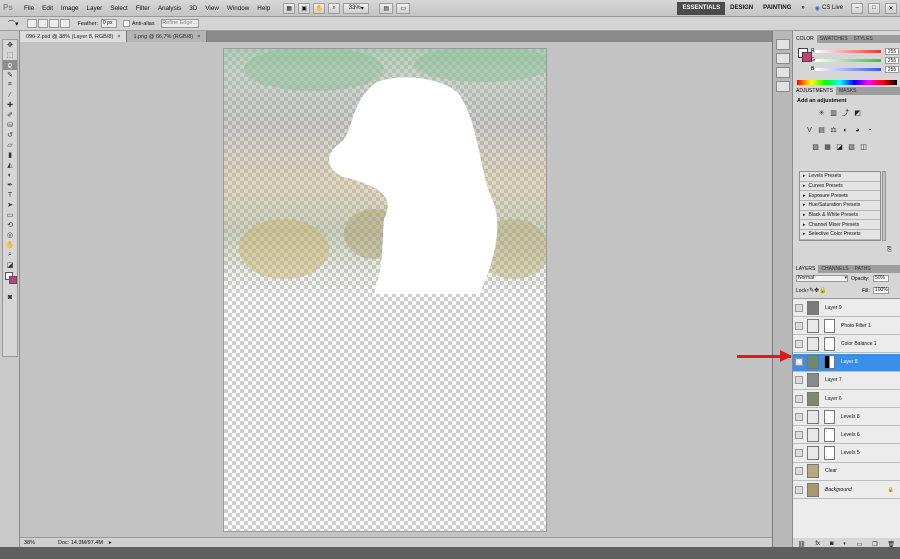 This screenshot has height=559, width=900. I want to click on shape-tool-icon: ▭, so click(10, 215).